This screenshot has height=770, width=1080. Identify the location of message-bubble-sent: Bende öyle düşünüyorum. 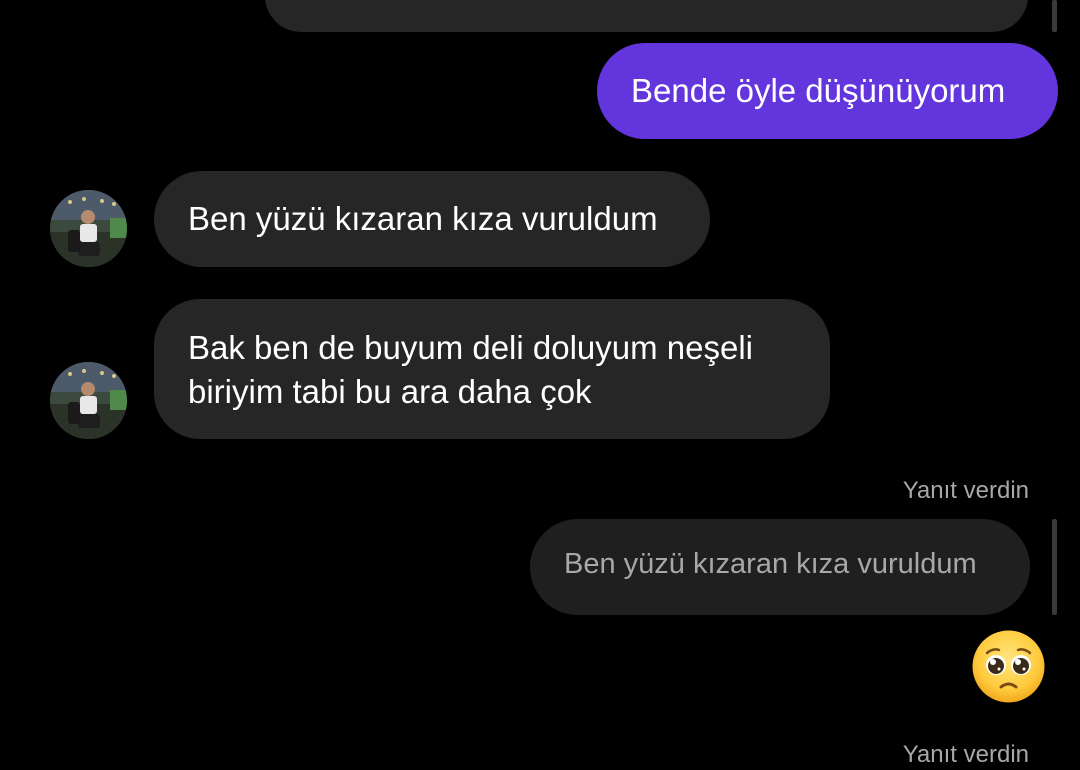
(827, 91).